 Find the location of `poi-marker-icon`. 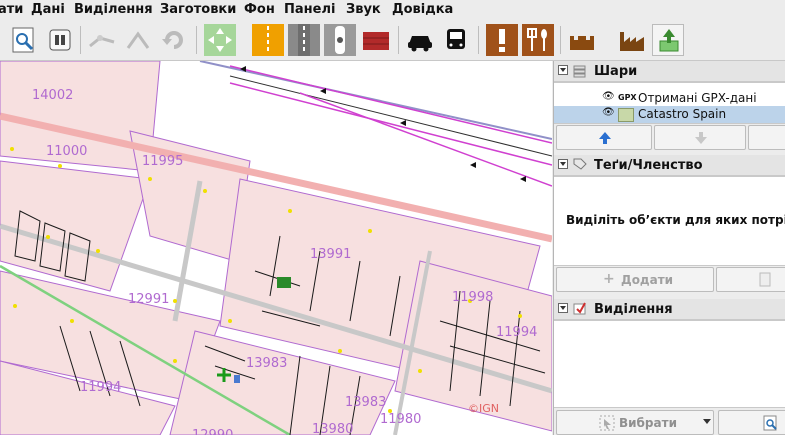

poi-marker-icon is located at coordinates (284, 282).